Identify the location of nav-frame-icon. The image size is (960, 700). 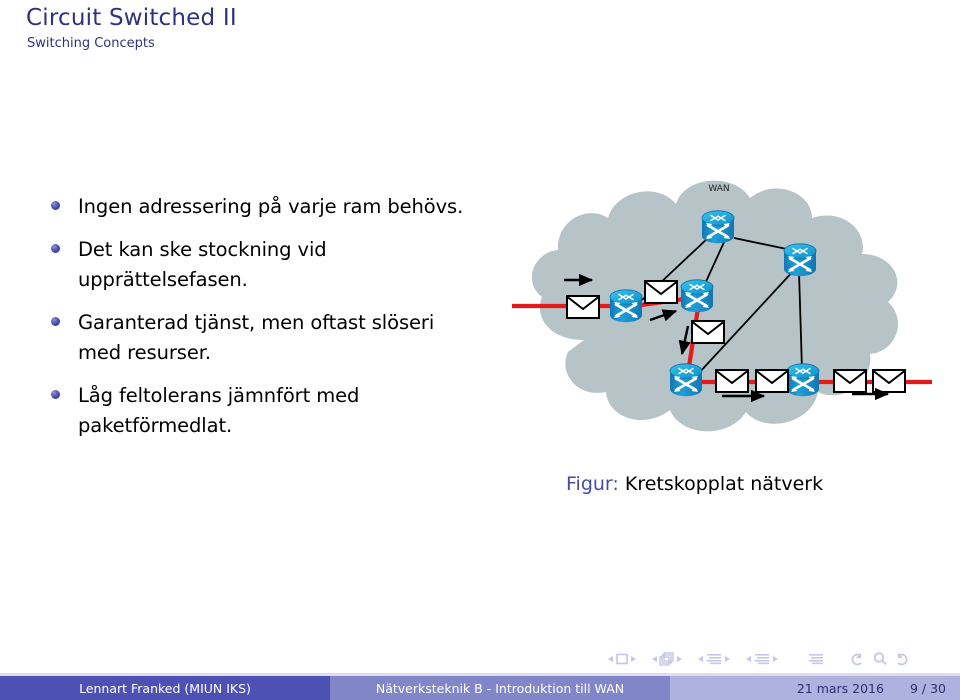
(666, 659).